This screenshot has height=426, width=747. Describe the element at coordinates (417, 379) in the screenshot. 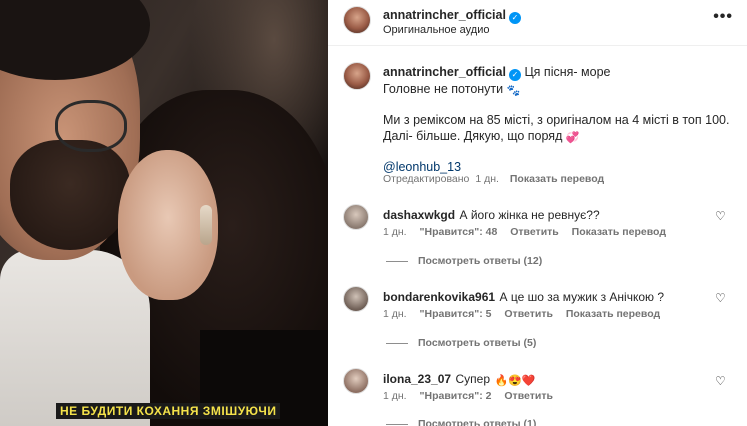

I see `comment-username: ilona_23_07` at that location.